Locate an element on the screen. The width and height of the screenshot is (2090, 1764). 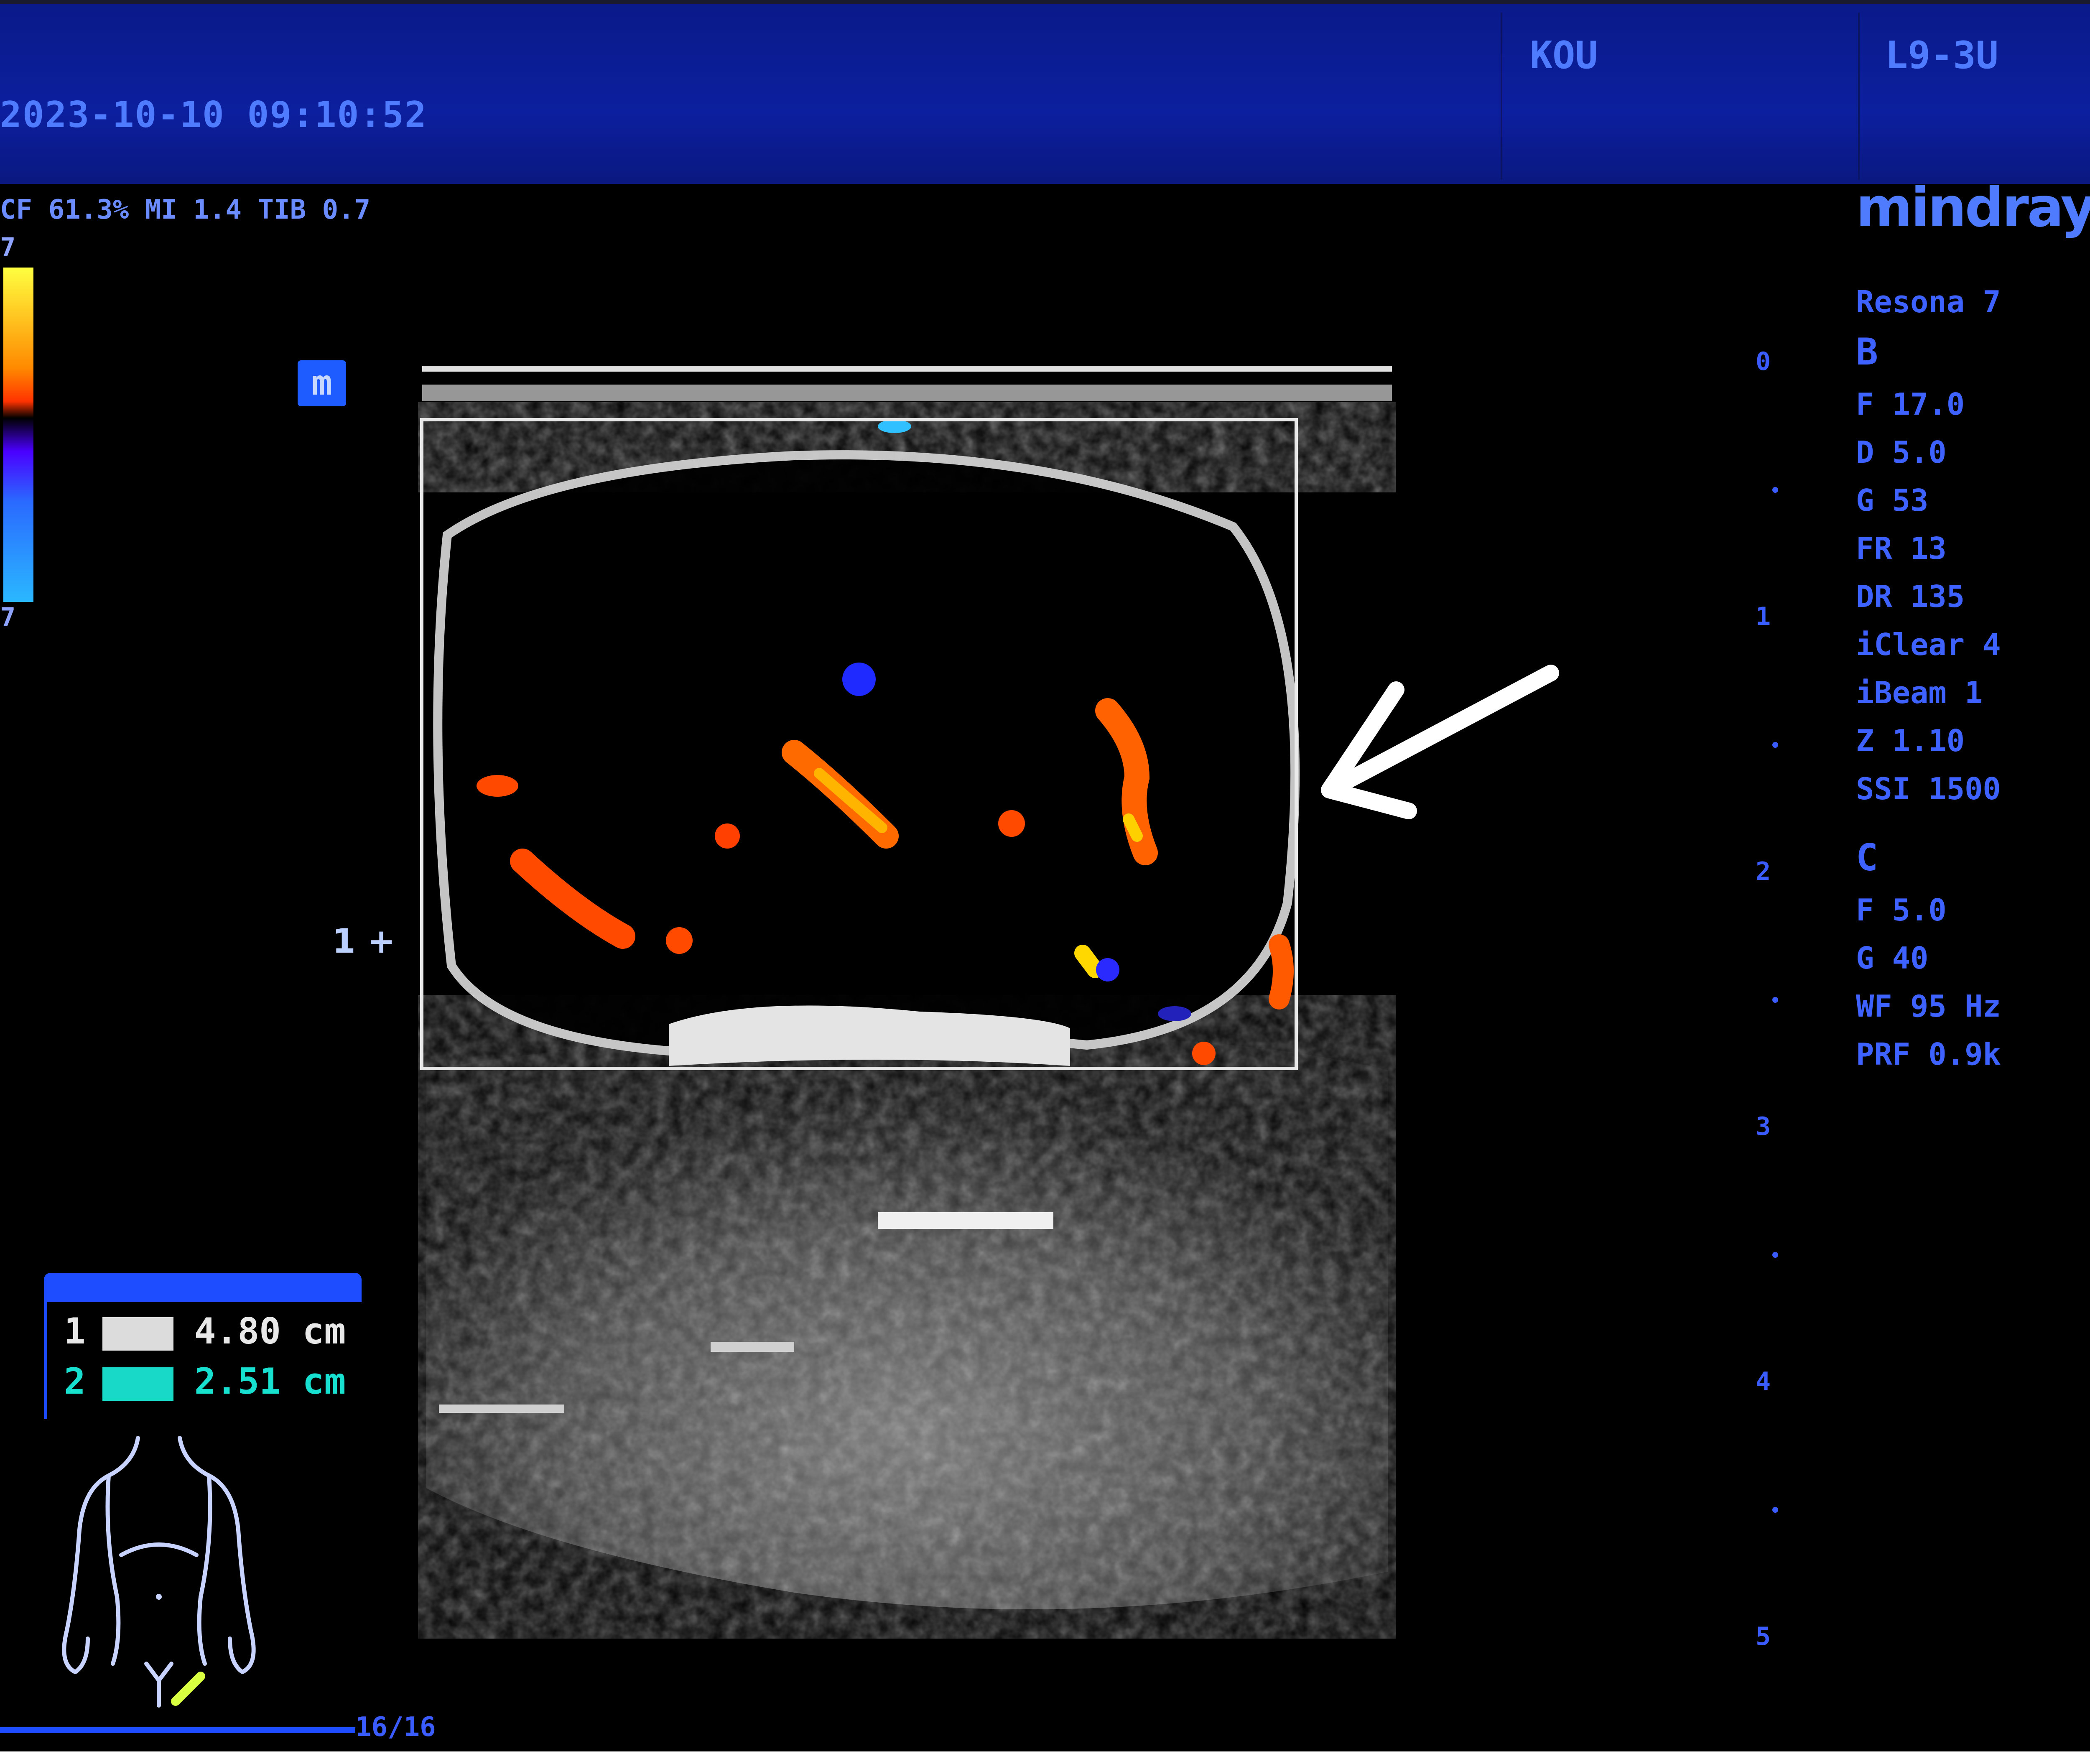
b-param: F 17.0 is located at coordinates (1910, 404).